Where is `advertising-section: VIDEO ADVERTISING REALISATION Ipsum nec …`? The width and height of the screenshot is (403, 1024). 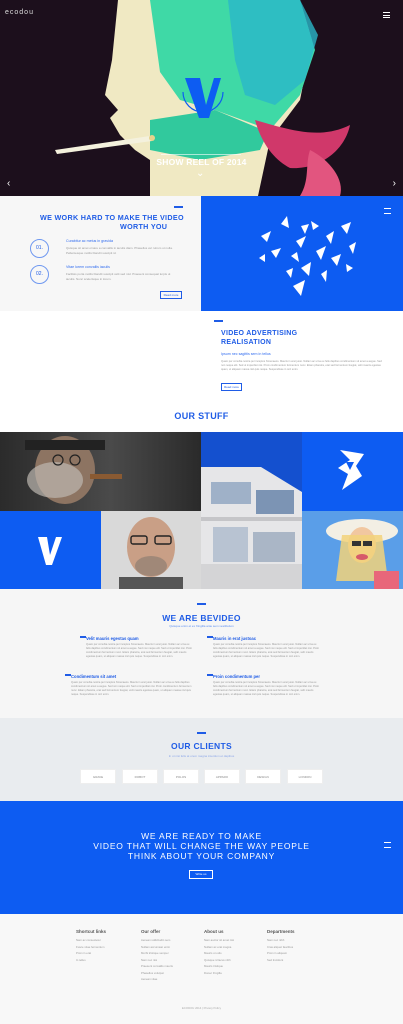 advertising-section: VIDEO ADVERTISING REALISATION Ipsum nec … is located at coordinates (302, 357).